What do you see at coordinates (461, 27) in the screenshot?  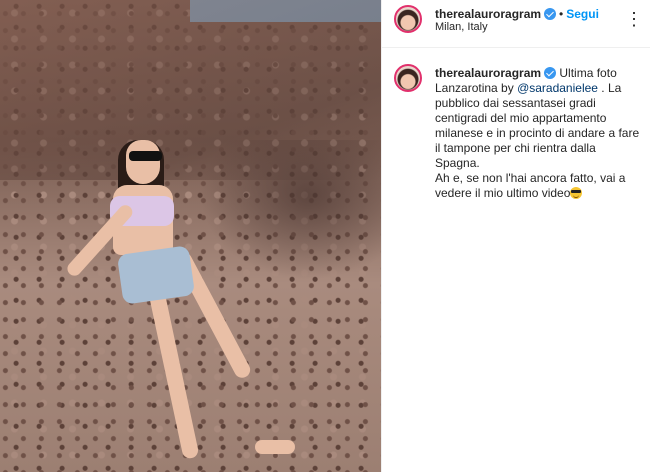 I see `location-link: Milan, Italy` at bounding box center [461, 27].